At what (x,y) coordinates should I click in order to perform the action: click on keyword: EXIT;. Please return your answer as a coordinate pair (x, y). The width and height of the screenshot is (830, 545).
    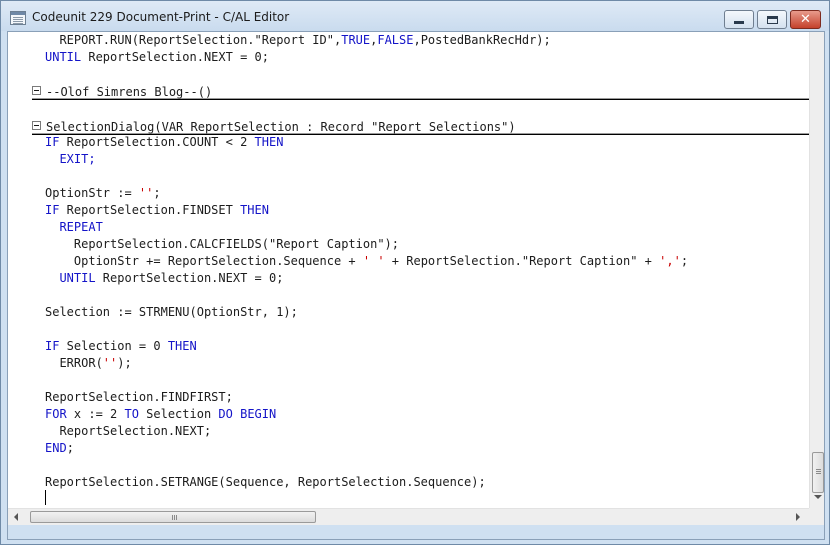
    Looking at the image, I should click on (70, 159).